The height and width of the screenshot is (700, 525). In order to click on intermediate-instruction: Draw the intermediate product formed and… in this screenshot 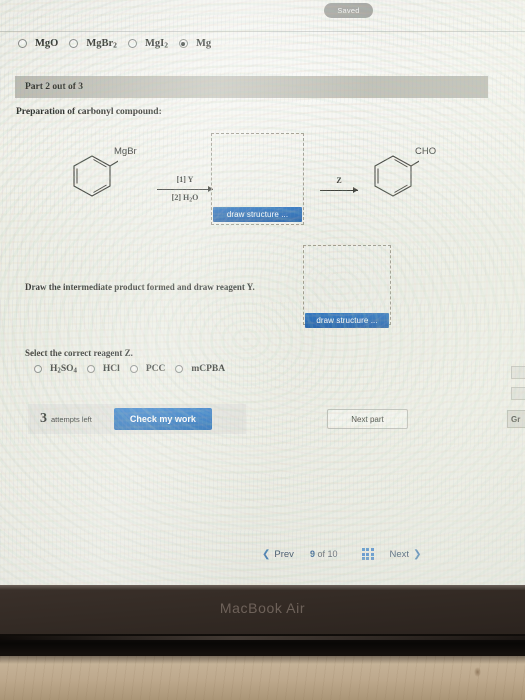, I will do `click(140, 287)`.